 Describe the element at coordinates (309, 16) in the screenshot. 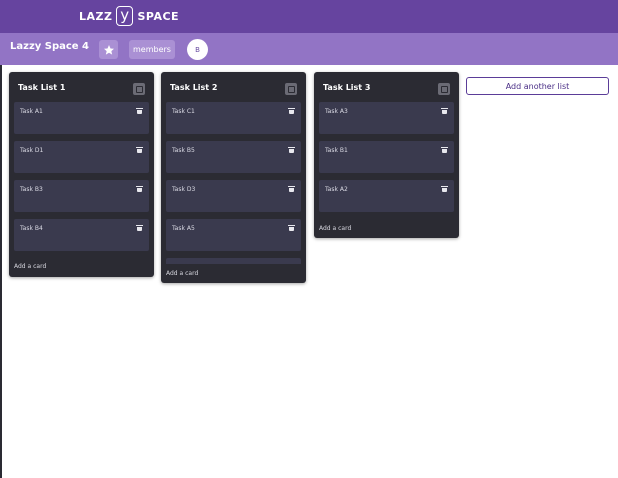

I see `top-navbar: LAZZ y SPACE` at that location.